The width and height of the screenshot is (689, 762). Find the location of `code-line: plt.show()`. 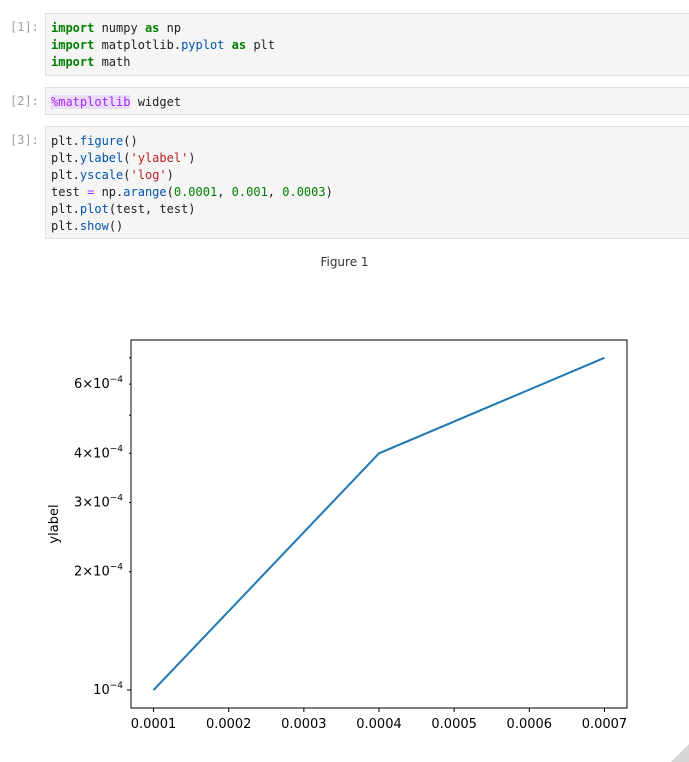

code-line: plt.show() is located at coordinates (370, 226).